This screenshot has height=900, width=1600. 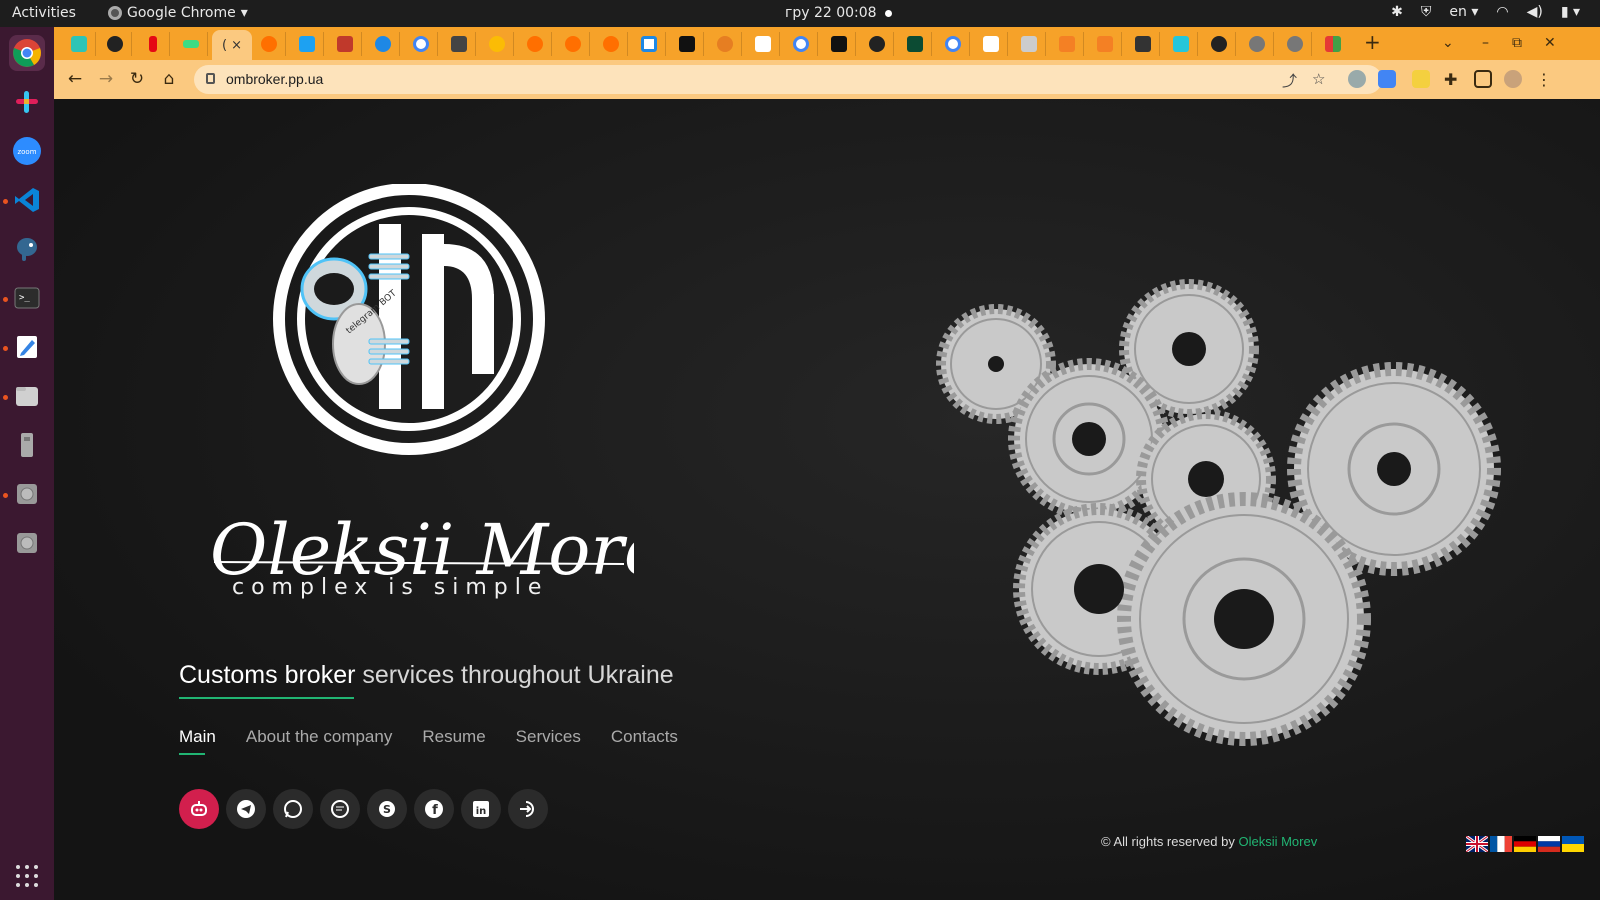 What do you see at coordinates (1421, 79) in the screenshot?
I see `extension-icon` at bounding box center [1421, 79].